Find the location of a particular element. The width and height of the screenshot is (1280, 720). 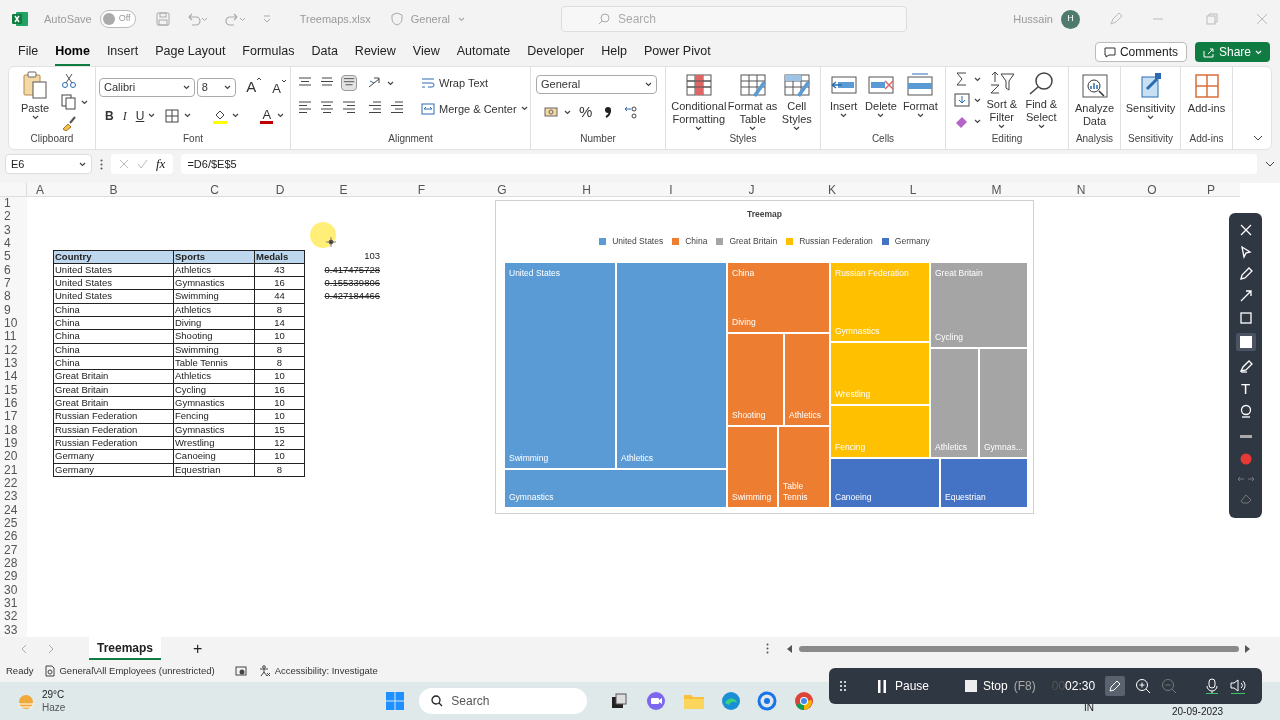

align-center-icon is located at coordinates (327, 107).